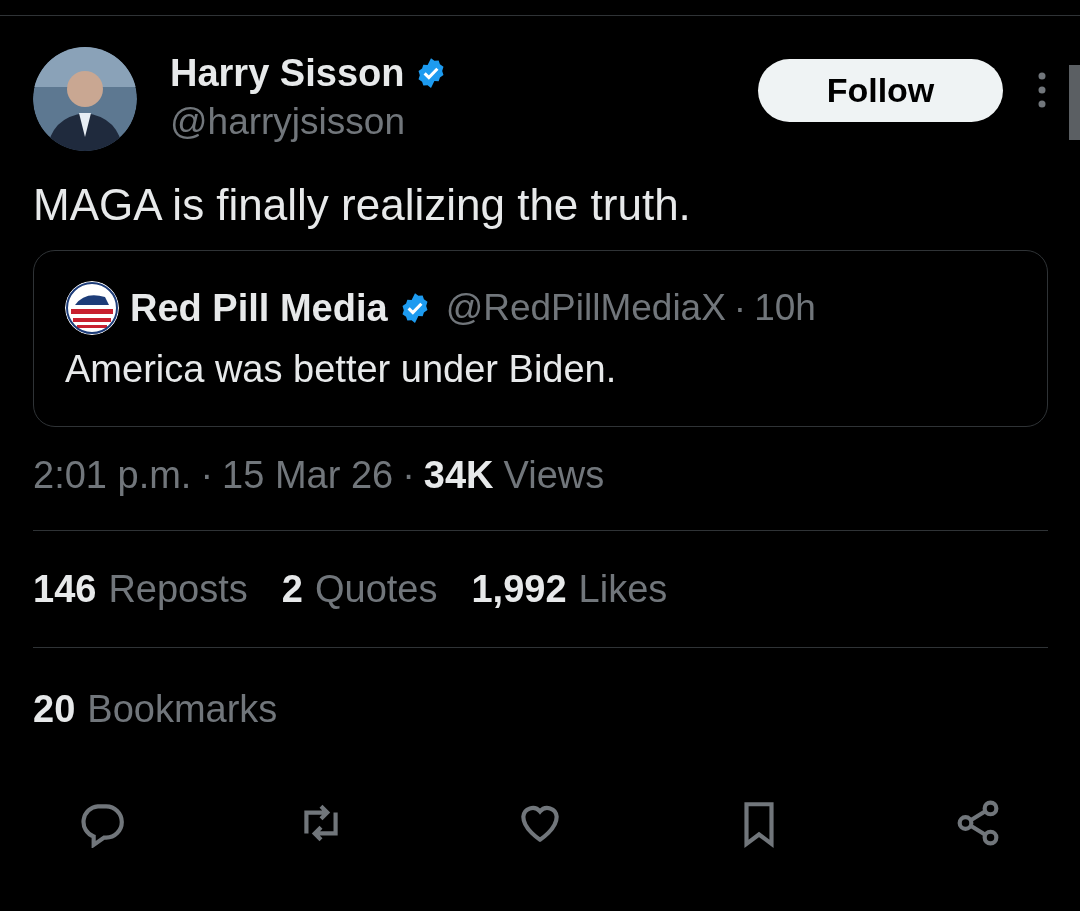  What do you see at coordinates (54, 709) in the screenshot?
I see `bookmarks-count: 20` at bounding box center [54, 709].